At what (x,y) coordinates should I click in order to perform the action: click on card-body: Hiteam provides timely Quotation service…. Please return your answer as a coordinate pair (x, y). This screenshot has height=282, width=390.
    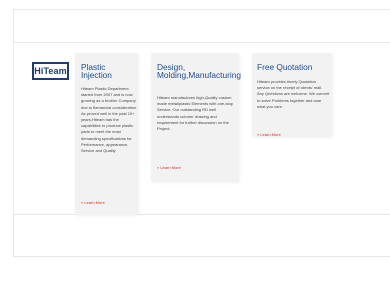
    Looking at the image, I should click on (293, 94).